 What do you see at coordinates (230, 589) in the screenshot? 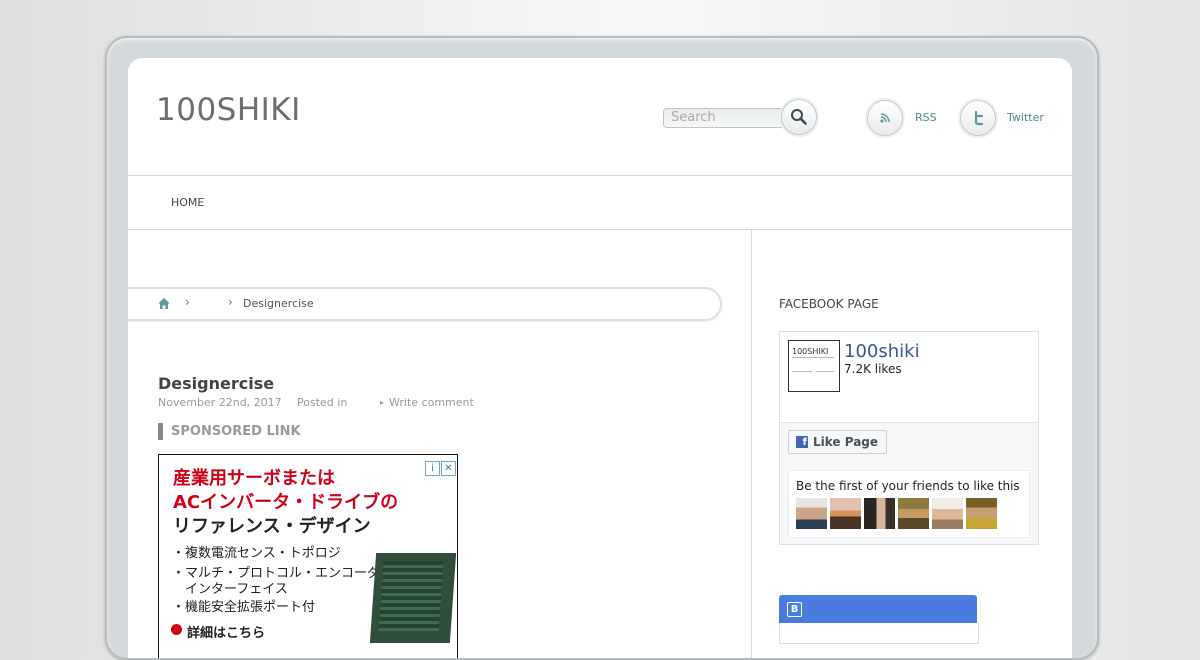
I see `ad-bullet: インターフェイス` at bounding box center [230, 589].